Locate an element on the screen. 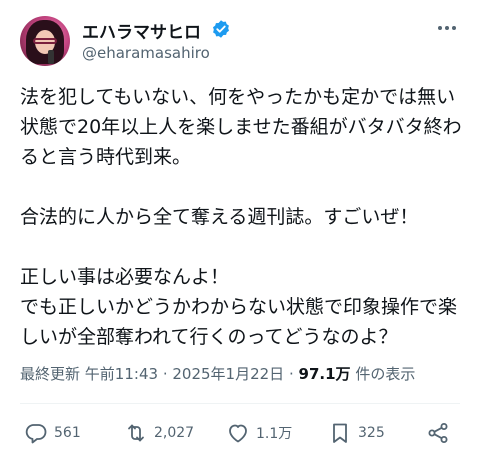 The height and width of the screenshot is (476, 480). views-count: 97.1万 is located at coordinates (325, 374).